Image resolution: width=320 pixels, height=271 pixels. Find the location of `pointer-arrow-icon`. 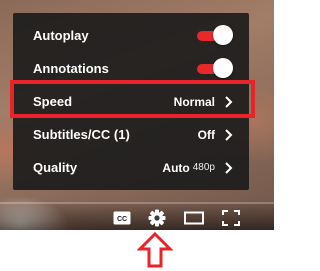

pointer-arrow-icon is located at coordinates (155, 250).